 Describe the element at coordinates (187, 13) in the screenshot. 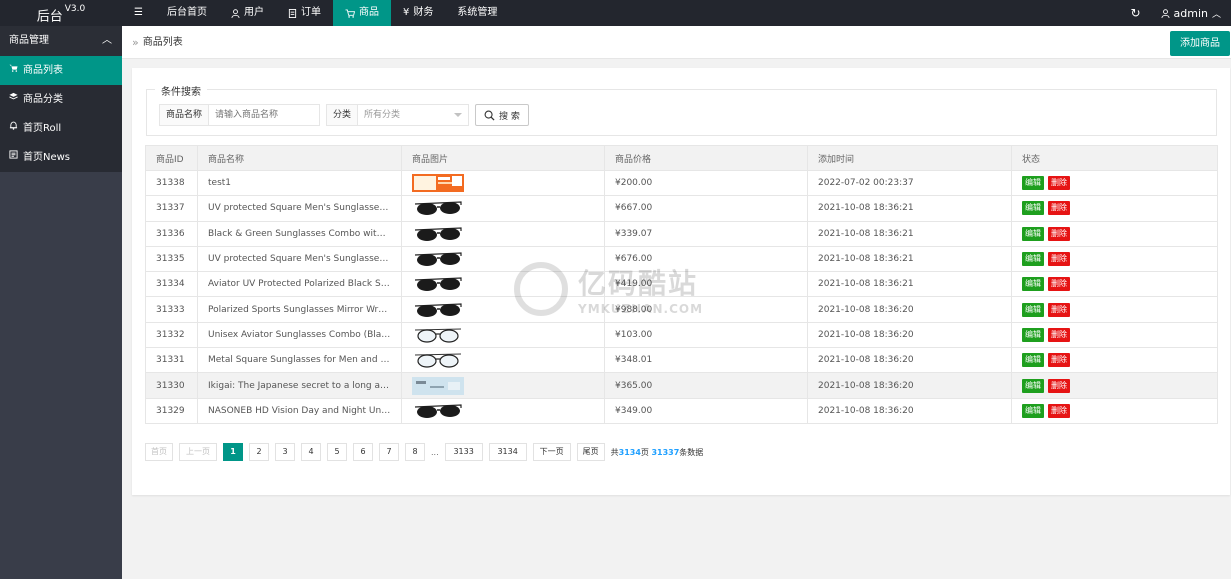

I see `topnav-item-home: 后台首页` at that location.